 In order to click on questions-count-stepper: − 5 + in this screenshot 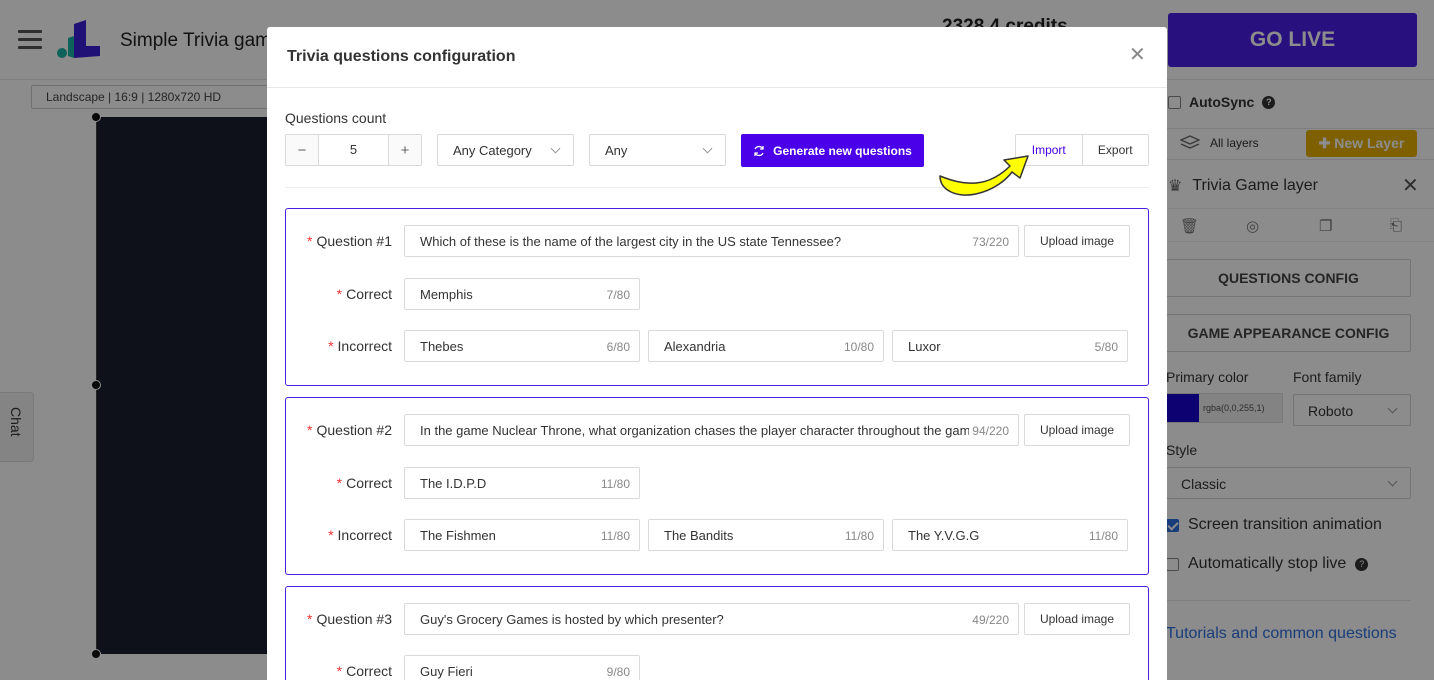, I will do `click(353, 150)`.